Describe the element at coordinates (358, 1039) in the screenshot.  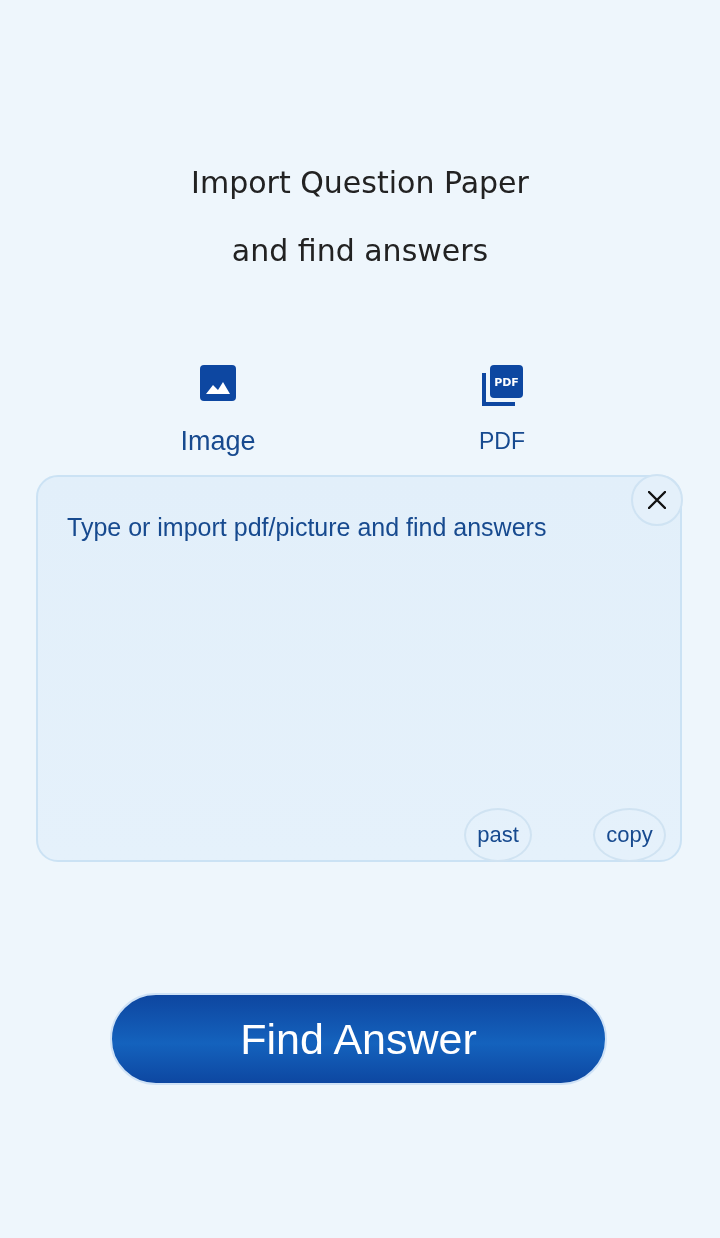
I see `find-answer-button: Find Answer` at that location.